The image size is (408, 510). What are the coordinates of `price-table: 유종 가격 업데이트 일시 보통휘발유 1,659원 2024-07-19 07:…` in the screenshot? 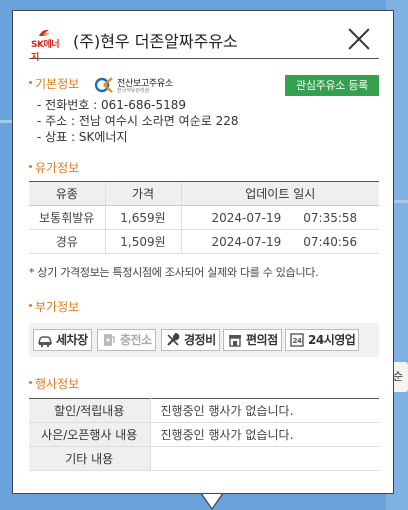 It's located at (204, 217).